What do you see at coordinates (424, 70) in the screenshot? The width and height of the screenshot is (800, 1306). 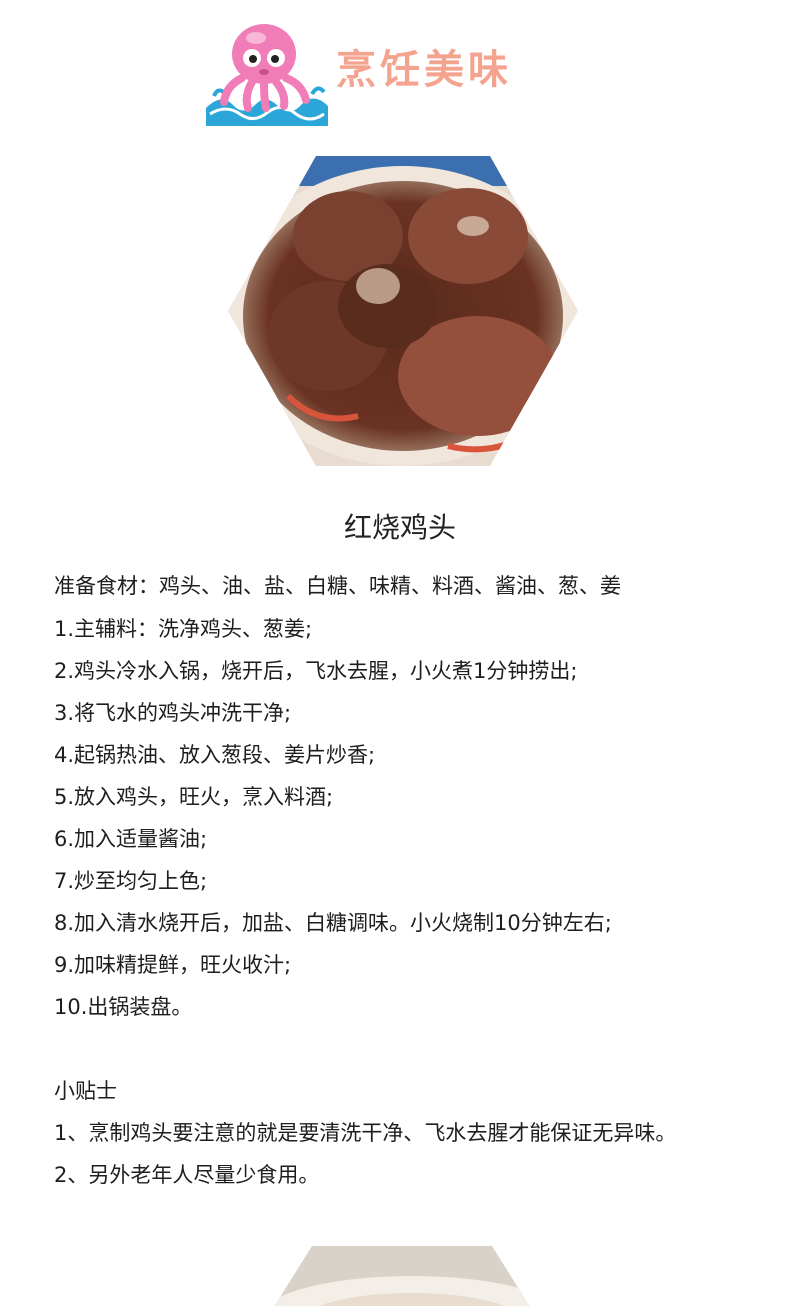 I see `brand-title: 烹饪美味` at bounding box center [424, 70].